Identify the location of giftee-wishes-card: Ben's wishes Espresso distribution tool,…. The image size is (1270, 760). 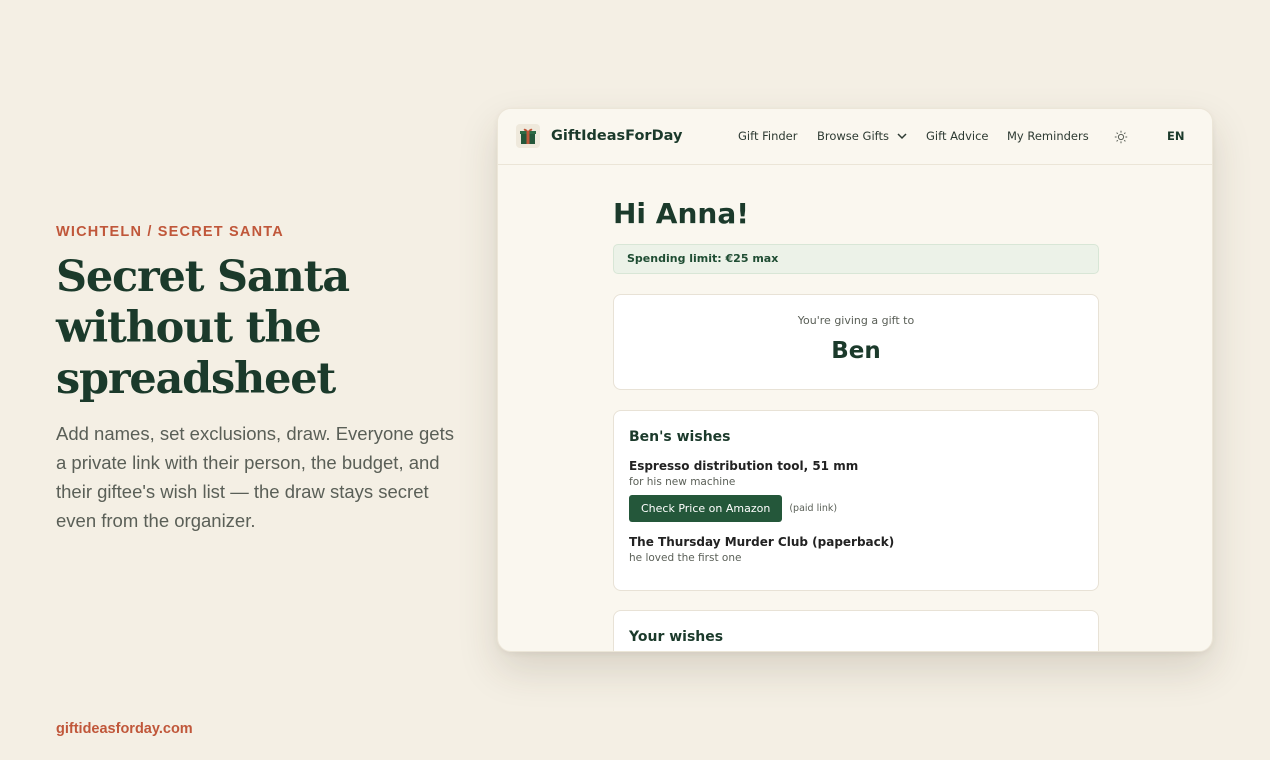
(856, 500).